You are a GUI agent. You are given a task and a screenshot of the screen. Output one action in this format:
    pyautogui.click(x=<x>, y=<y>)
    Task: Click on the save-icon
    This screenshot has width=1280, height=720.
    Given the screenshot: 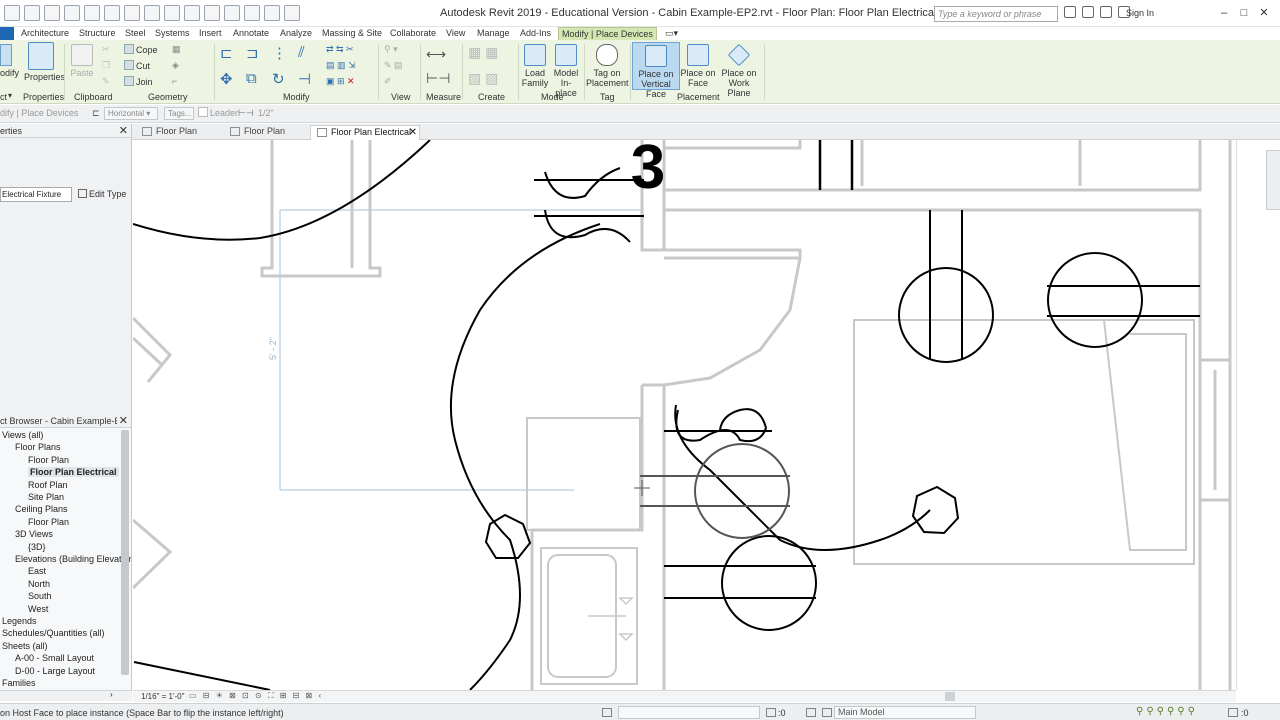 What is the action you would take?
    pyautogui.click(x=32, y=13)
    